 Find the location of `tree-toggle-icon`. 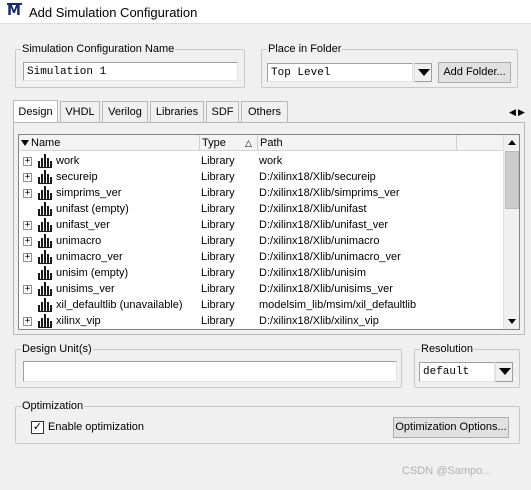

tree-toggle-icon is located at coordinates (25, 143).